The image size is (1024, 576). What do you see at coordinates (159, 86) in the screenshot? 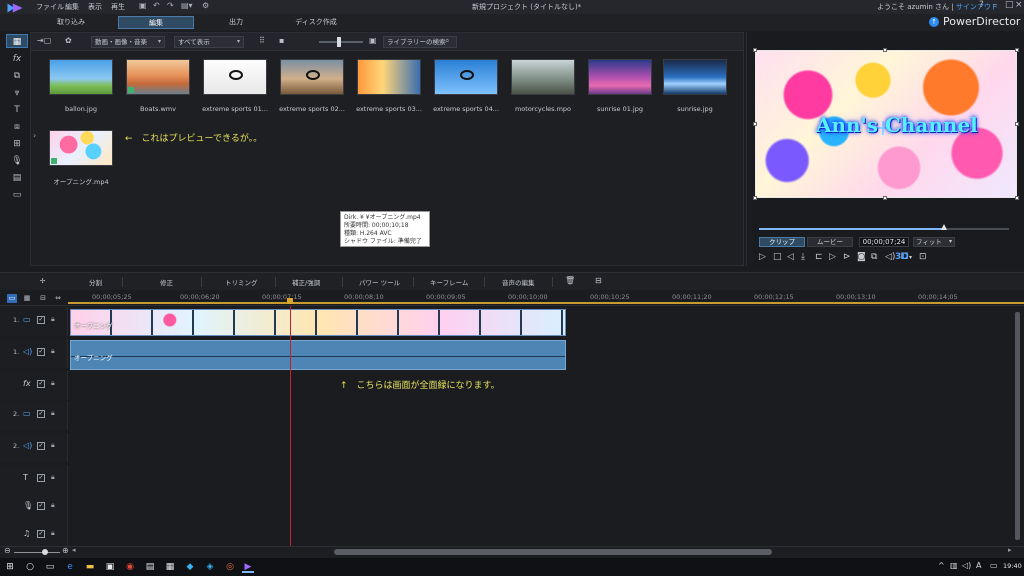
I see `media-item: Boats.wmv` at bounding box center [159, 86].